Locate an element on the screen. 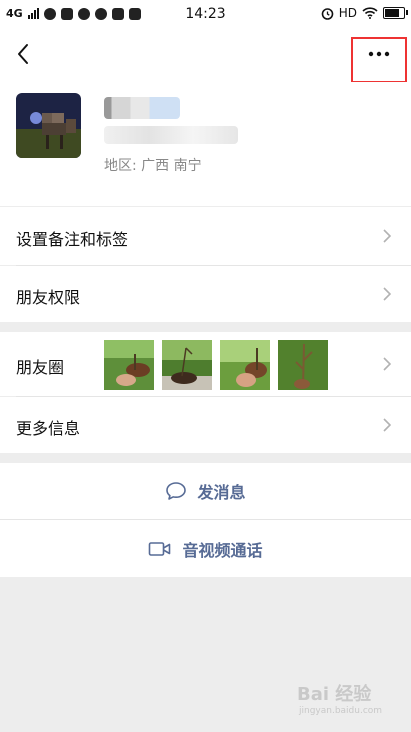 This screenshot has height=732, width=411. battery-icon is located at coordinates (395, 13).